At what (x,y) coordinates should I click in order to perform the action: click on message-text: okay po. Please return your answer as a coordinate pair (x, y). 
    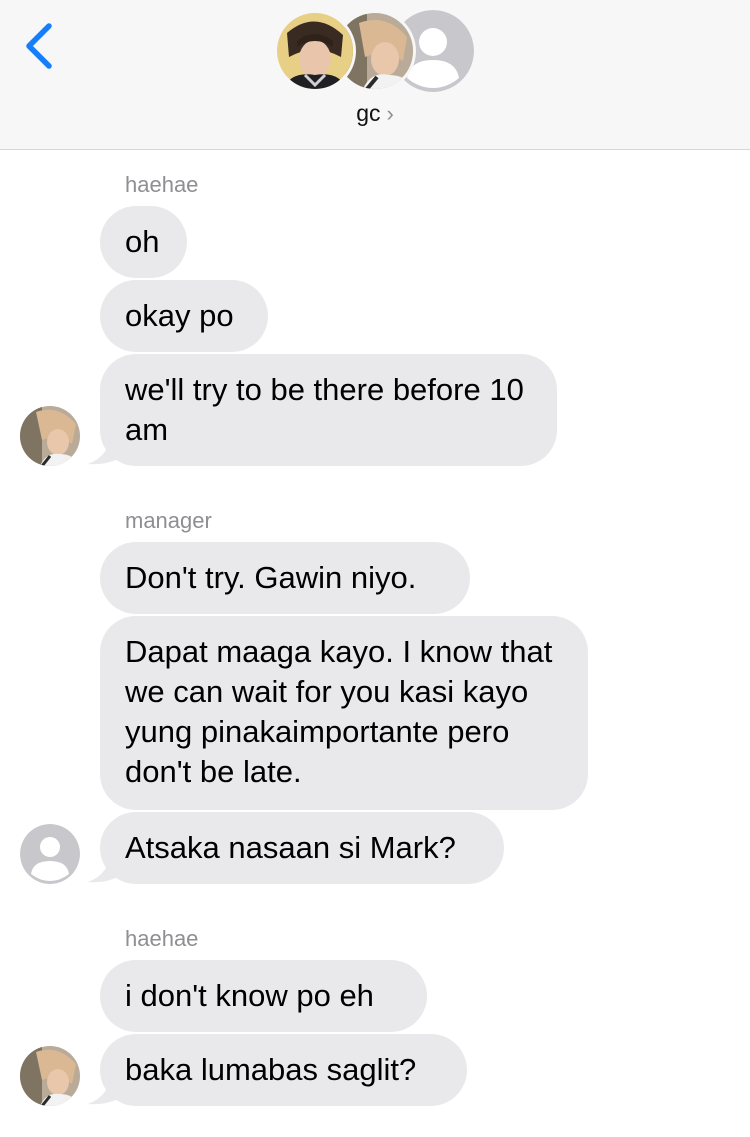
    Looking at the image, I should click on (179, 315).